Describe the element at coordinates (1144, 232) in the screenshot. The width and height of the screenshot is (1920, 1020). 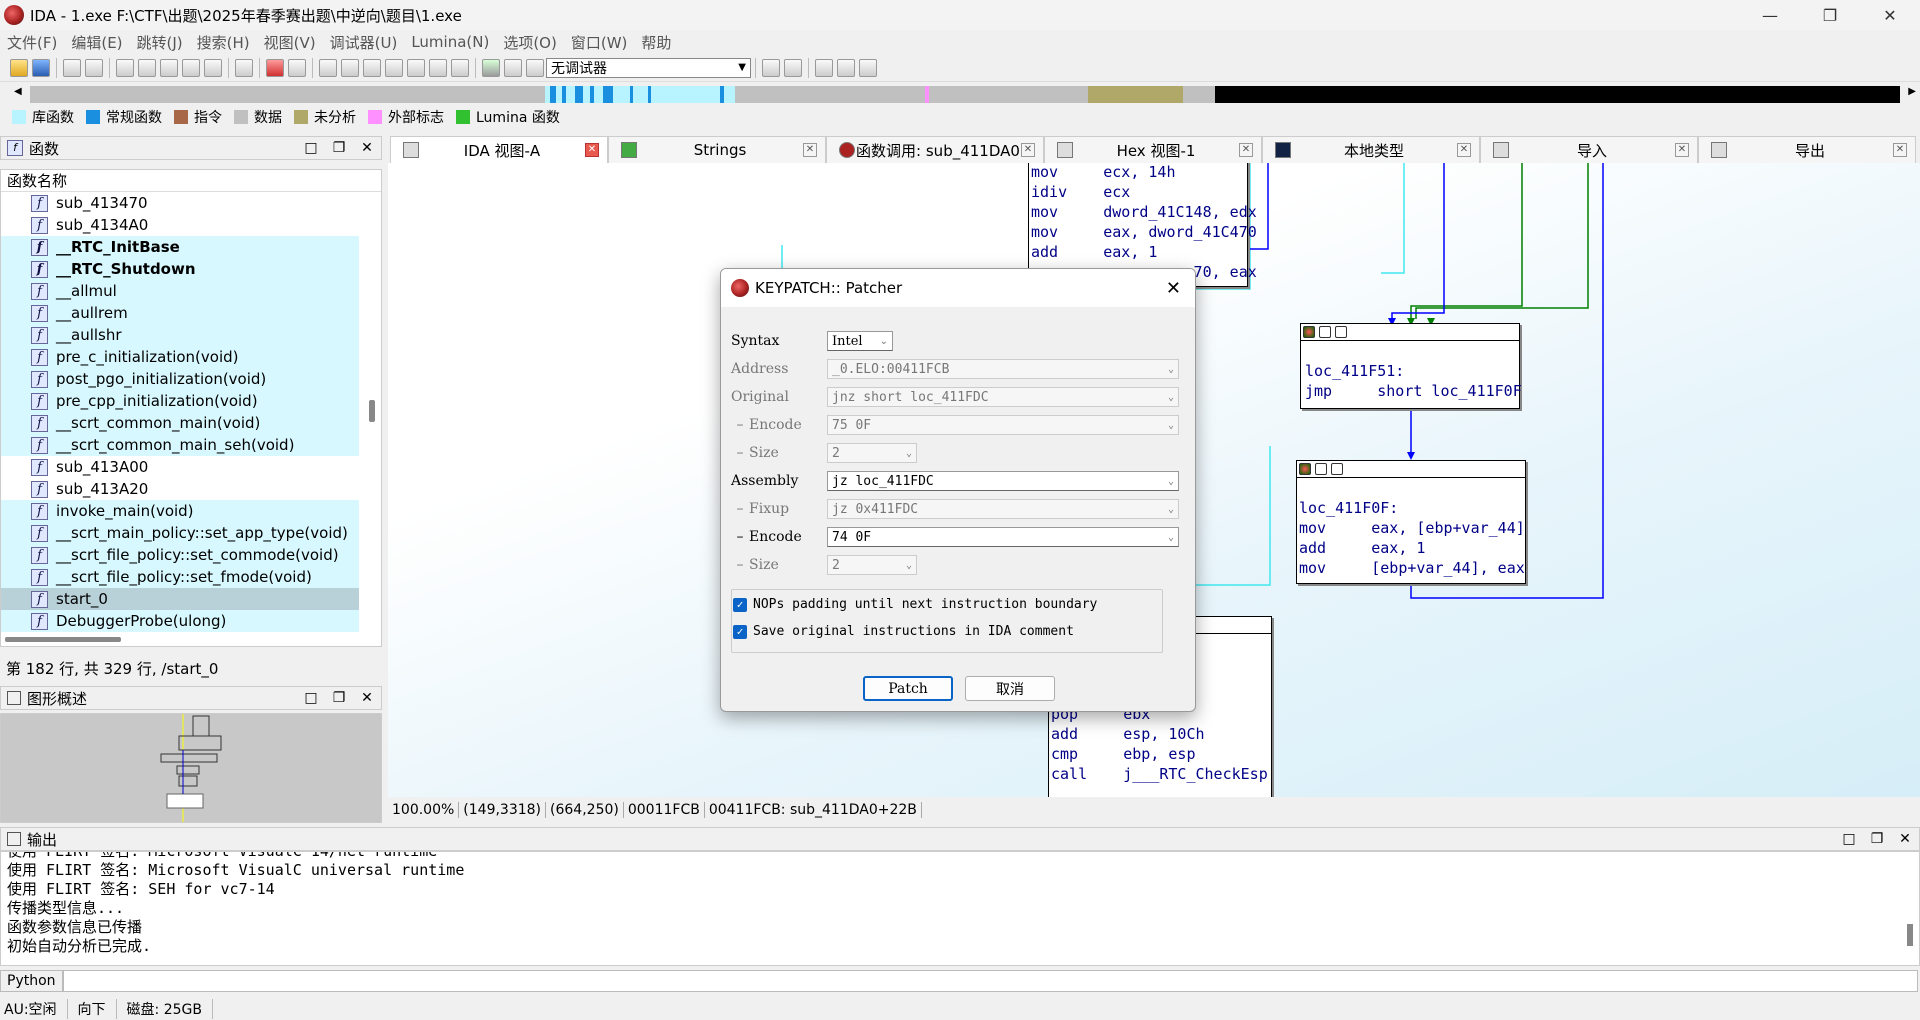
I see `asm-line: mov eax, dword_41C470` at that location.